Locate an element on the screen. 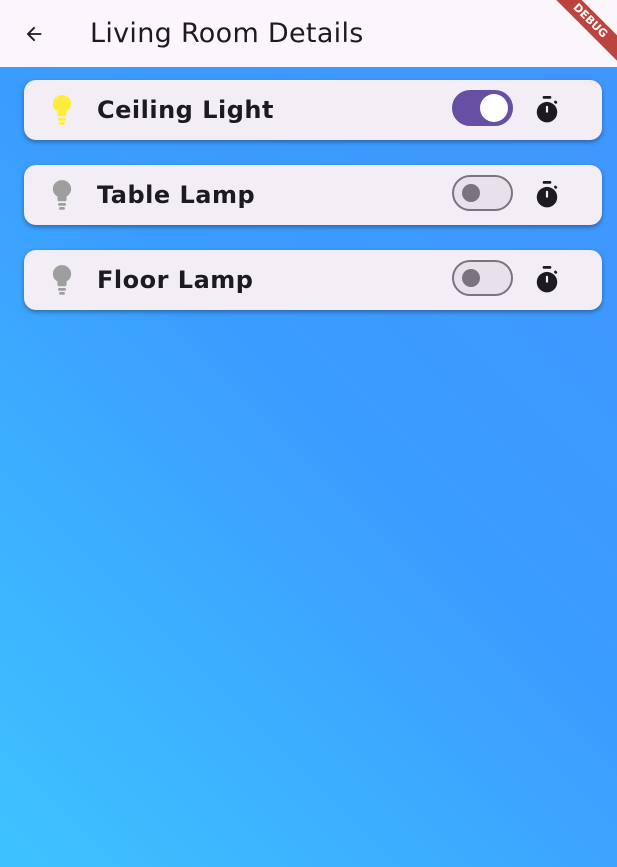  device-card-table-lamp: Table Lamp is located at coordinates (313, 195).